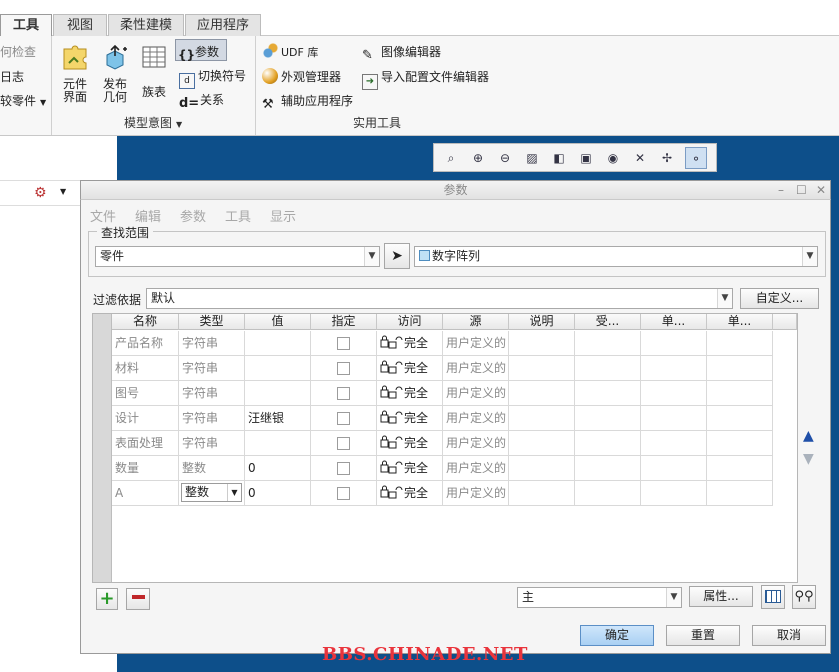  Describe the element at coordinates (193, 215) in the screenshot. I see `menu-parameters: 参数` at that location.